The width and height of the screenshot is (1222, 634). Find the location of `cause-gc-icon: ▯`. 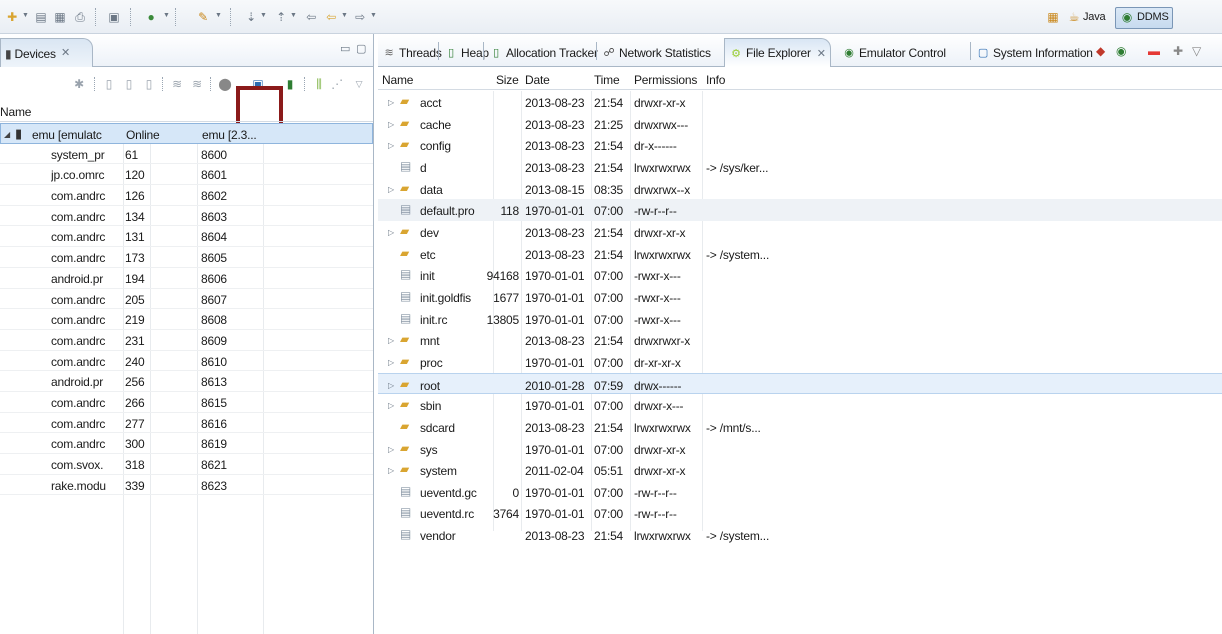

cause-gc-icon: ▯ is located at coordinates (149, 84).